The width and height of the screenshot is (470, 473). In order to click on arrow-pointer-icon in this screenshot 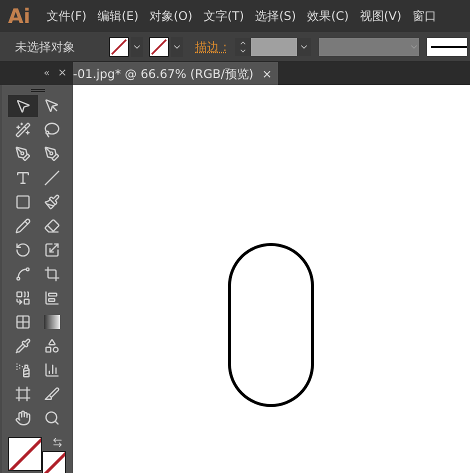, I will do `click(52, 106)`.